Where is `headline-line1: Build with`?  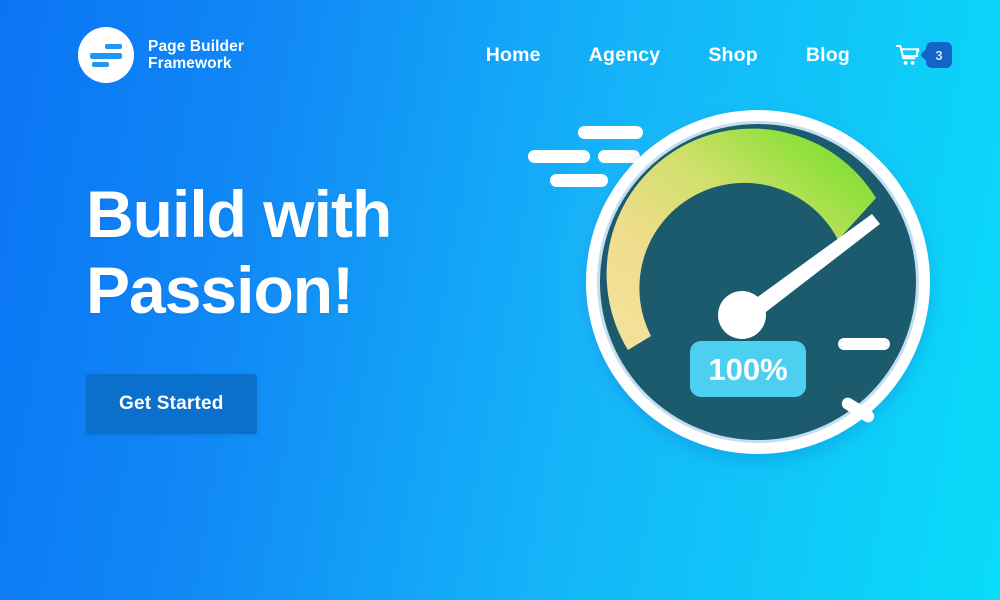 headline-line1: Build with is located at coordinates (239, 214).